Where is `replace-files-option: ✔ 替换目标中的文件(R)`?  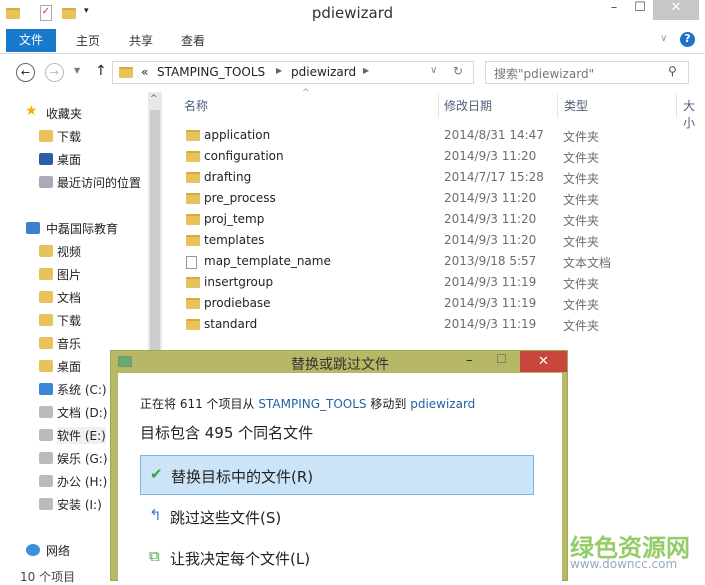
replace-files-option: ✔ 替换目标中的文件(R) is located at coordinates (337, 475).